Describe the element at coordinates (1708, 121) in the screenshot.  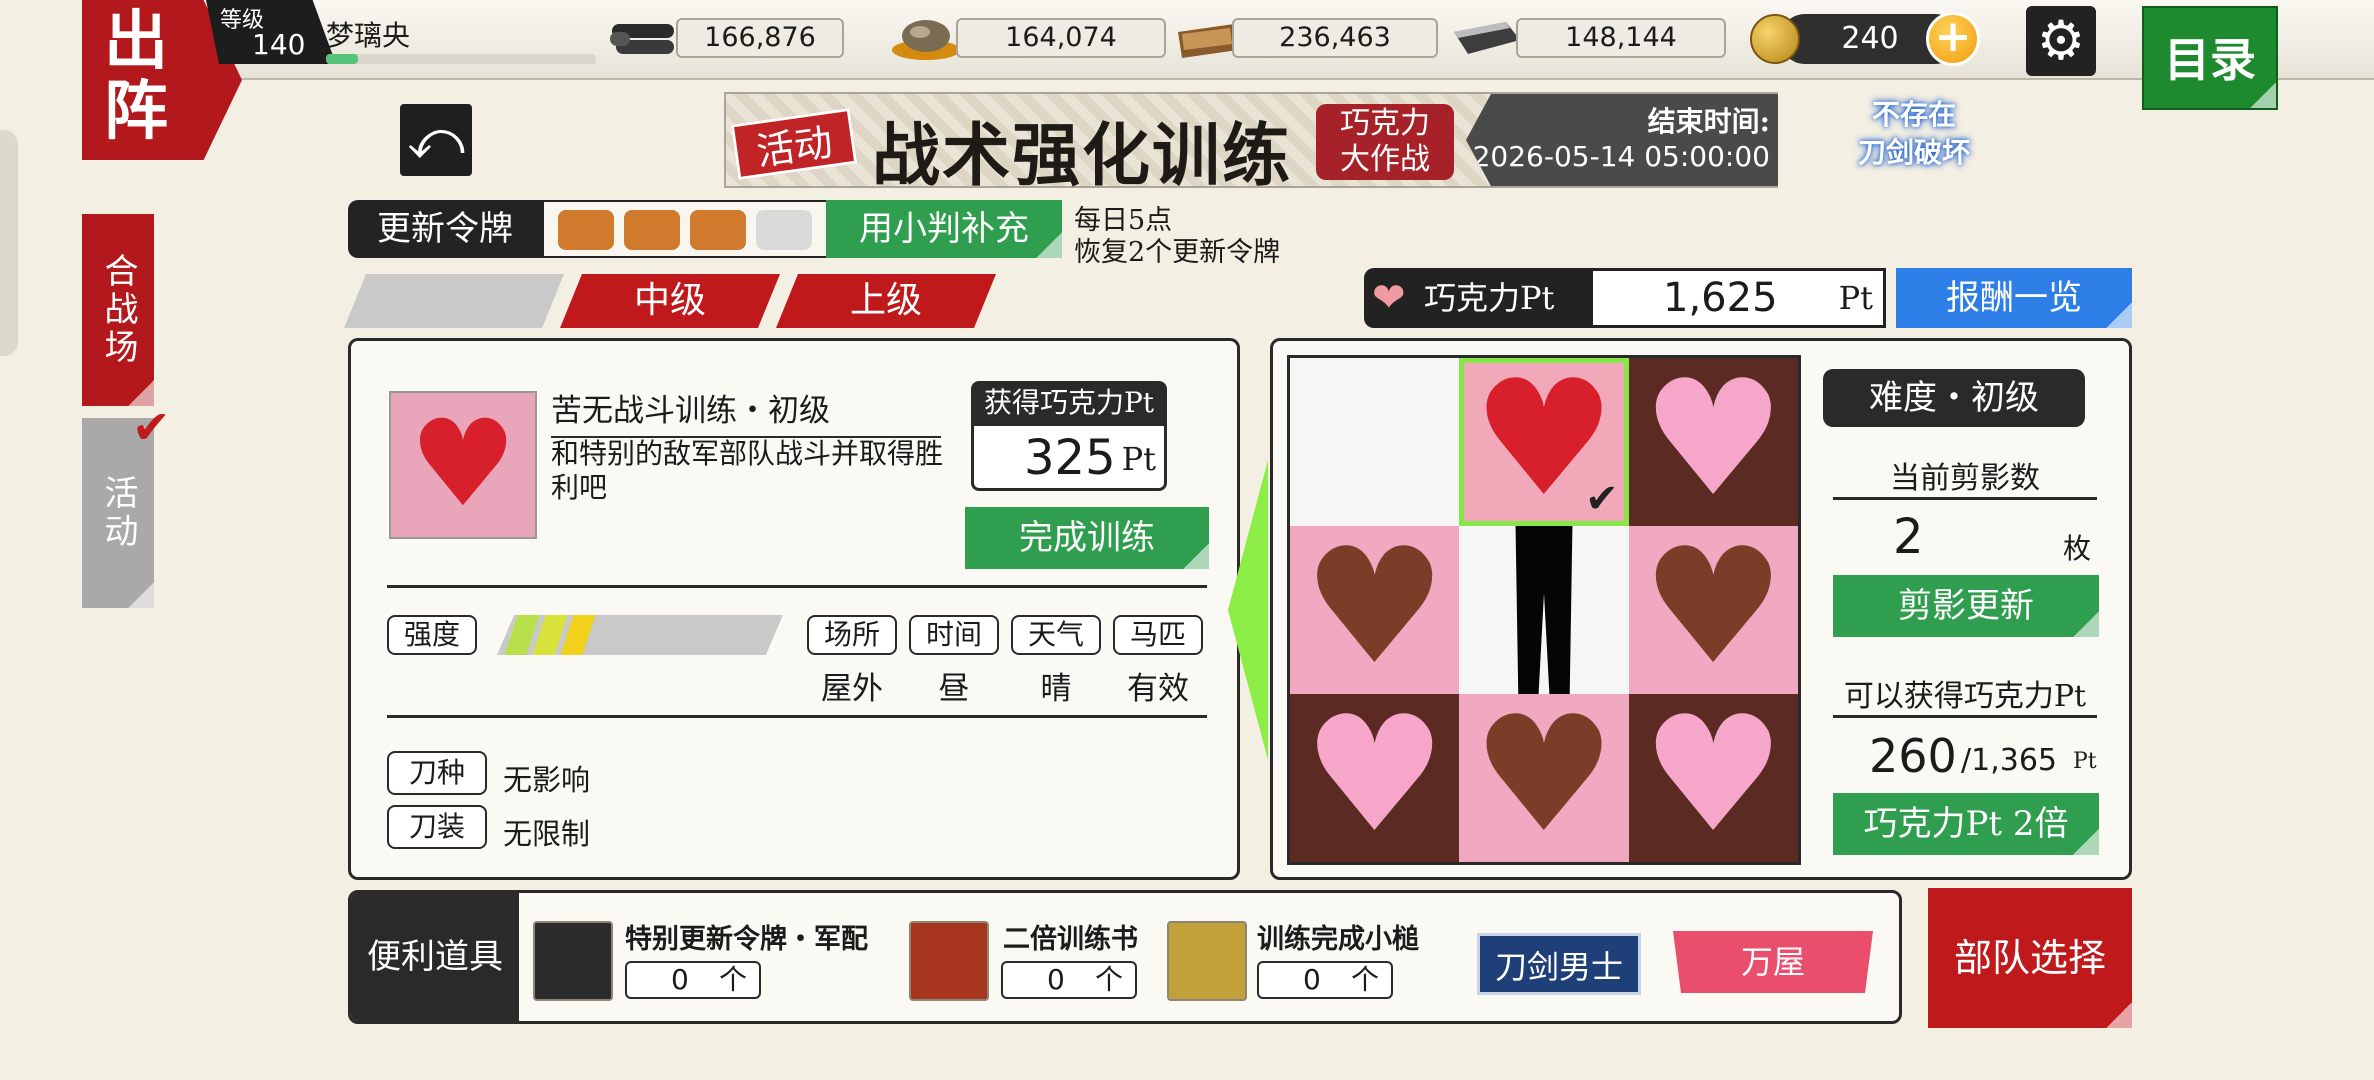
I see `event-end-label: 结束时间:` at that location.